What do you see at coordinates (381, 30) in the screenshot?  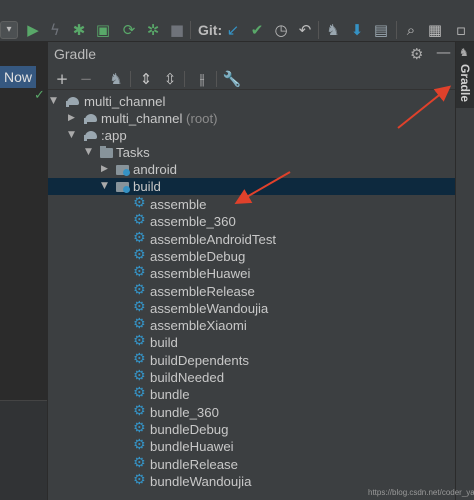 I see `layout-inspector-icon: ▤` at bounding box center [381, 30].